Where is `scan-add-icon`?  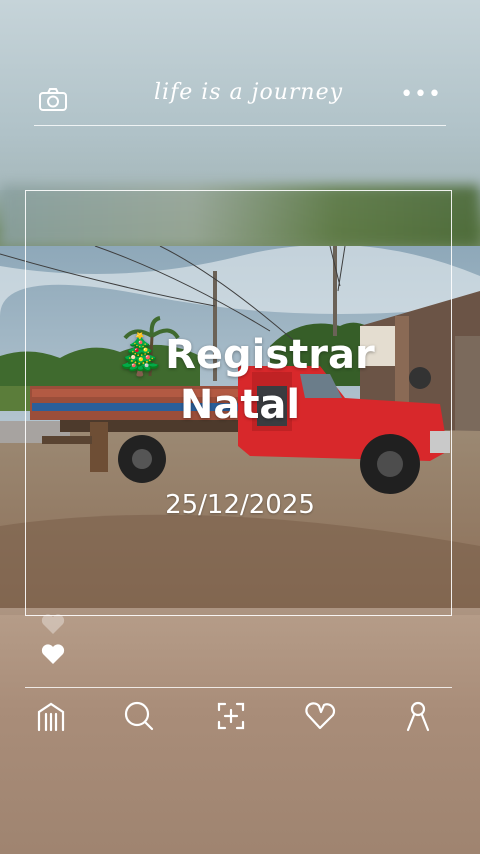
scan-add-icon is located at coordinates (231, 716).